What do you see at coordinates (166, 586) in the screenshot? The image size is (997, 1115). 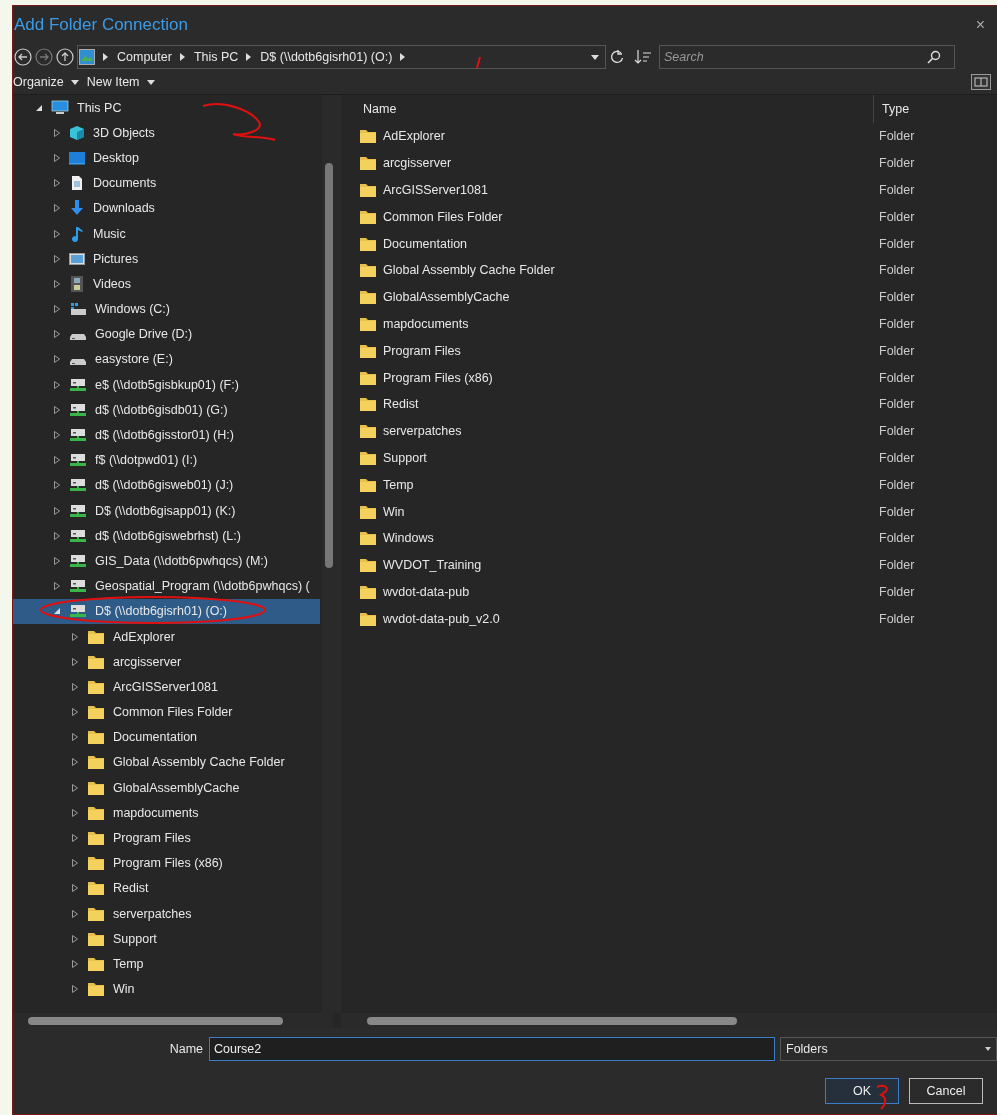 I see `tree-item: Geospatial_Program (\\dotb6pwhqcs) (` at bounding box center [166, 586].